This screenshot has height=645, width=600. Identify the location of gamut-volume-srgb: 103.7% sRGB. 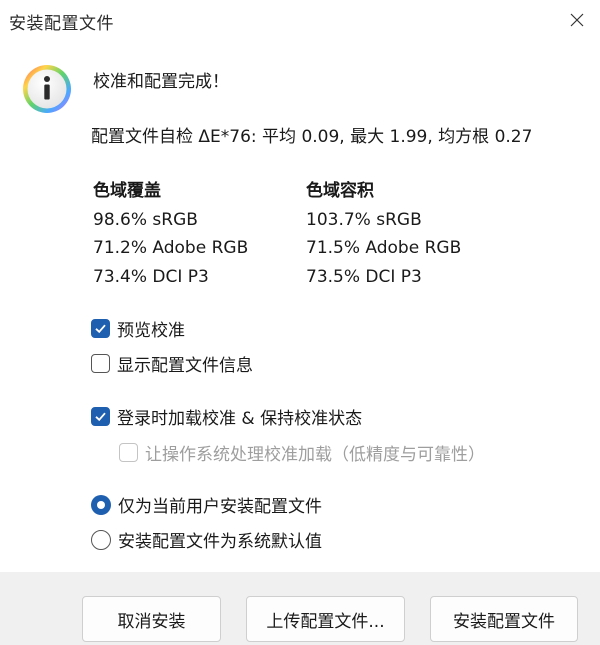
(364, 219).